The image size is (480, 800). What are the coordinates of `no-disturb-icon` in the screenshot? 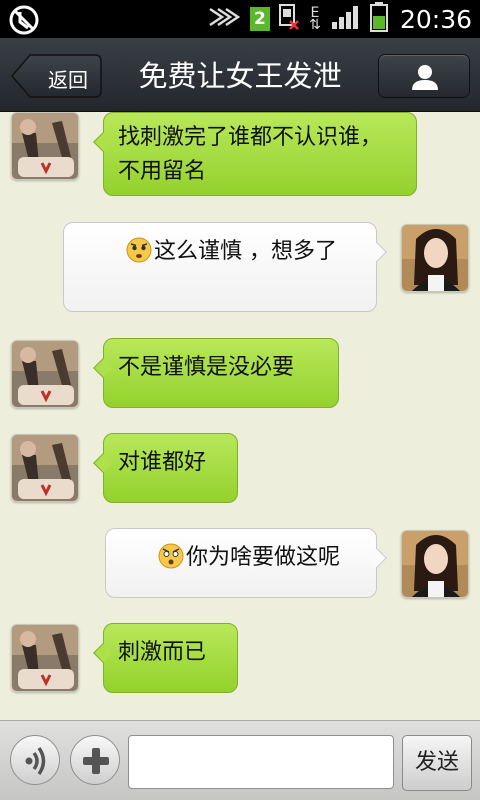 It's located at (24, 22).